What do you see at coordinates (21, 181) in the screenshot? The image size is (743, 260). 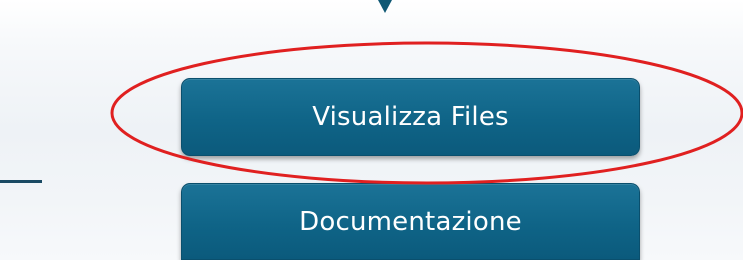 I see `connector-line` at bounding box center [21, 181].